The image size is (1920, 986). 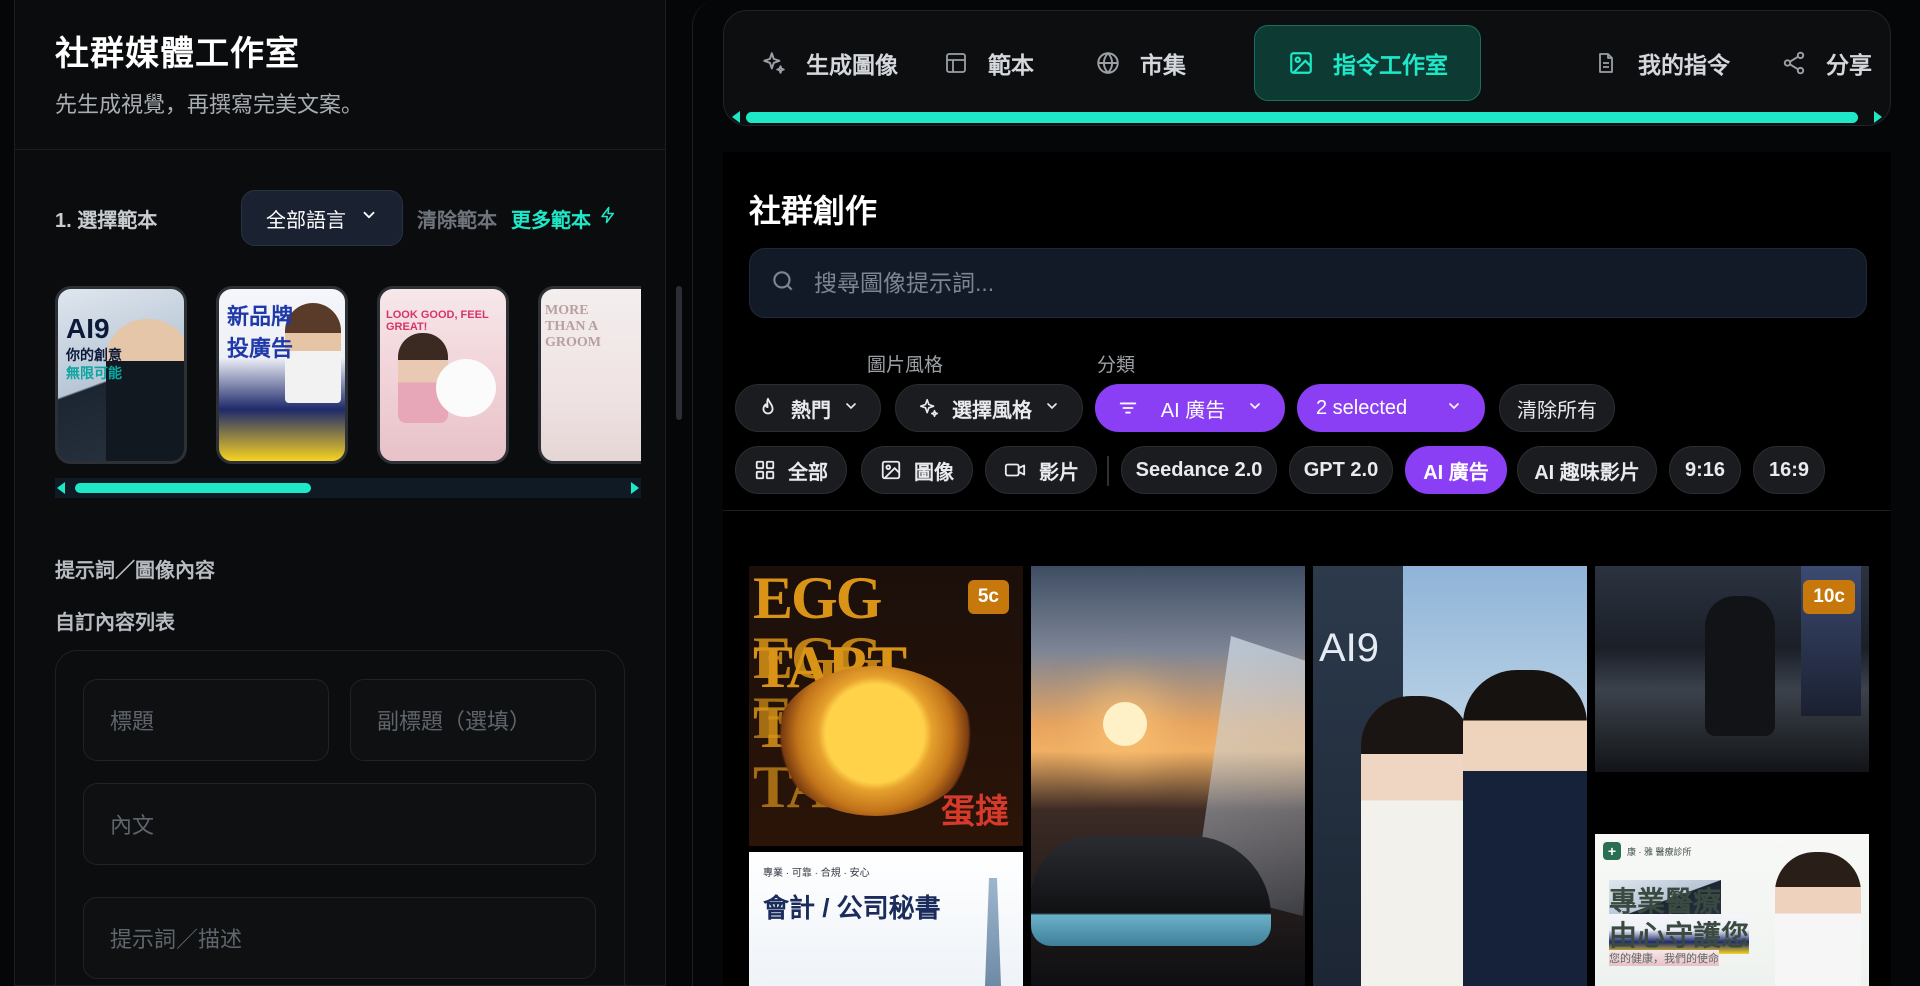 What do you see at coordinates (1059, 472) in the screenshot?
I see `filter-video-label: 影片` at bounding box center [1059, 472].